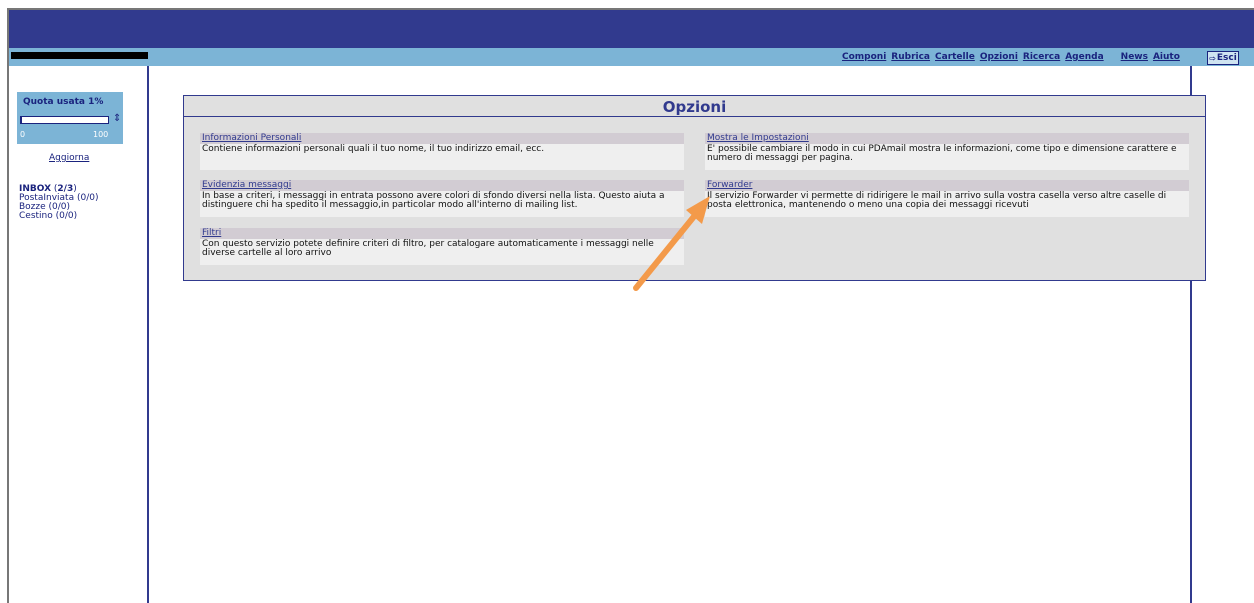  I want to click on option-forwarder-link: Forwarder, so click(729, 185).